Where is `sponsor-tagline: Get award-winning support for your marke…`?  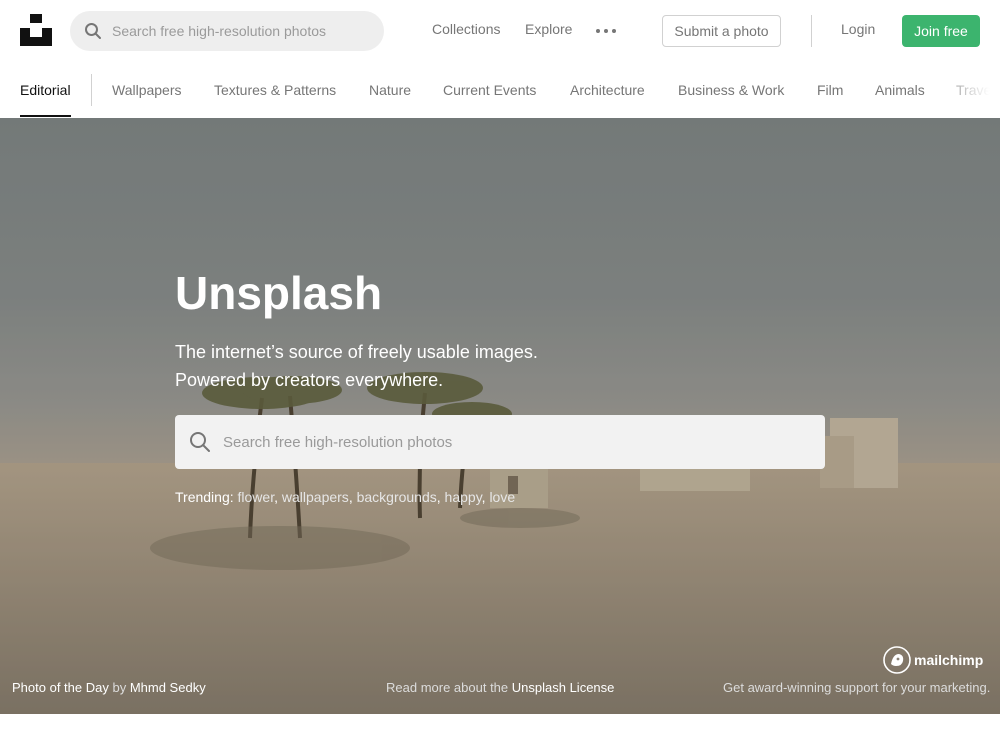 sponsor-tagline: Get award-winning support for your marke… is located at coordinates (856, 687).